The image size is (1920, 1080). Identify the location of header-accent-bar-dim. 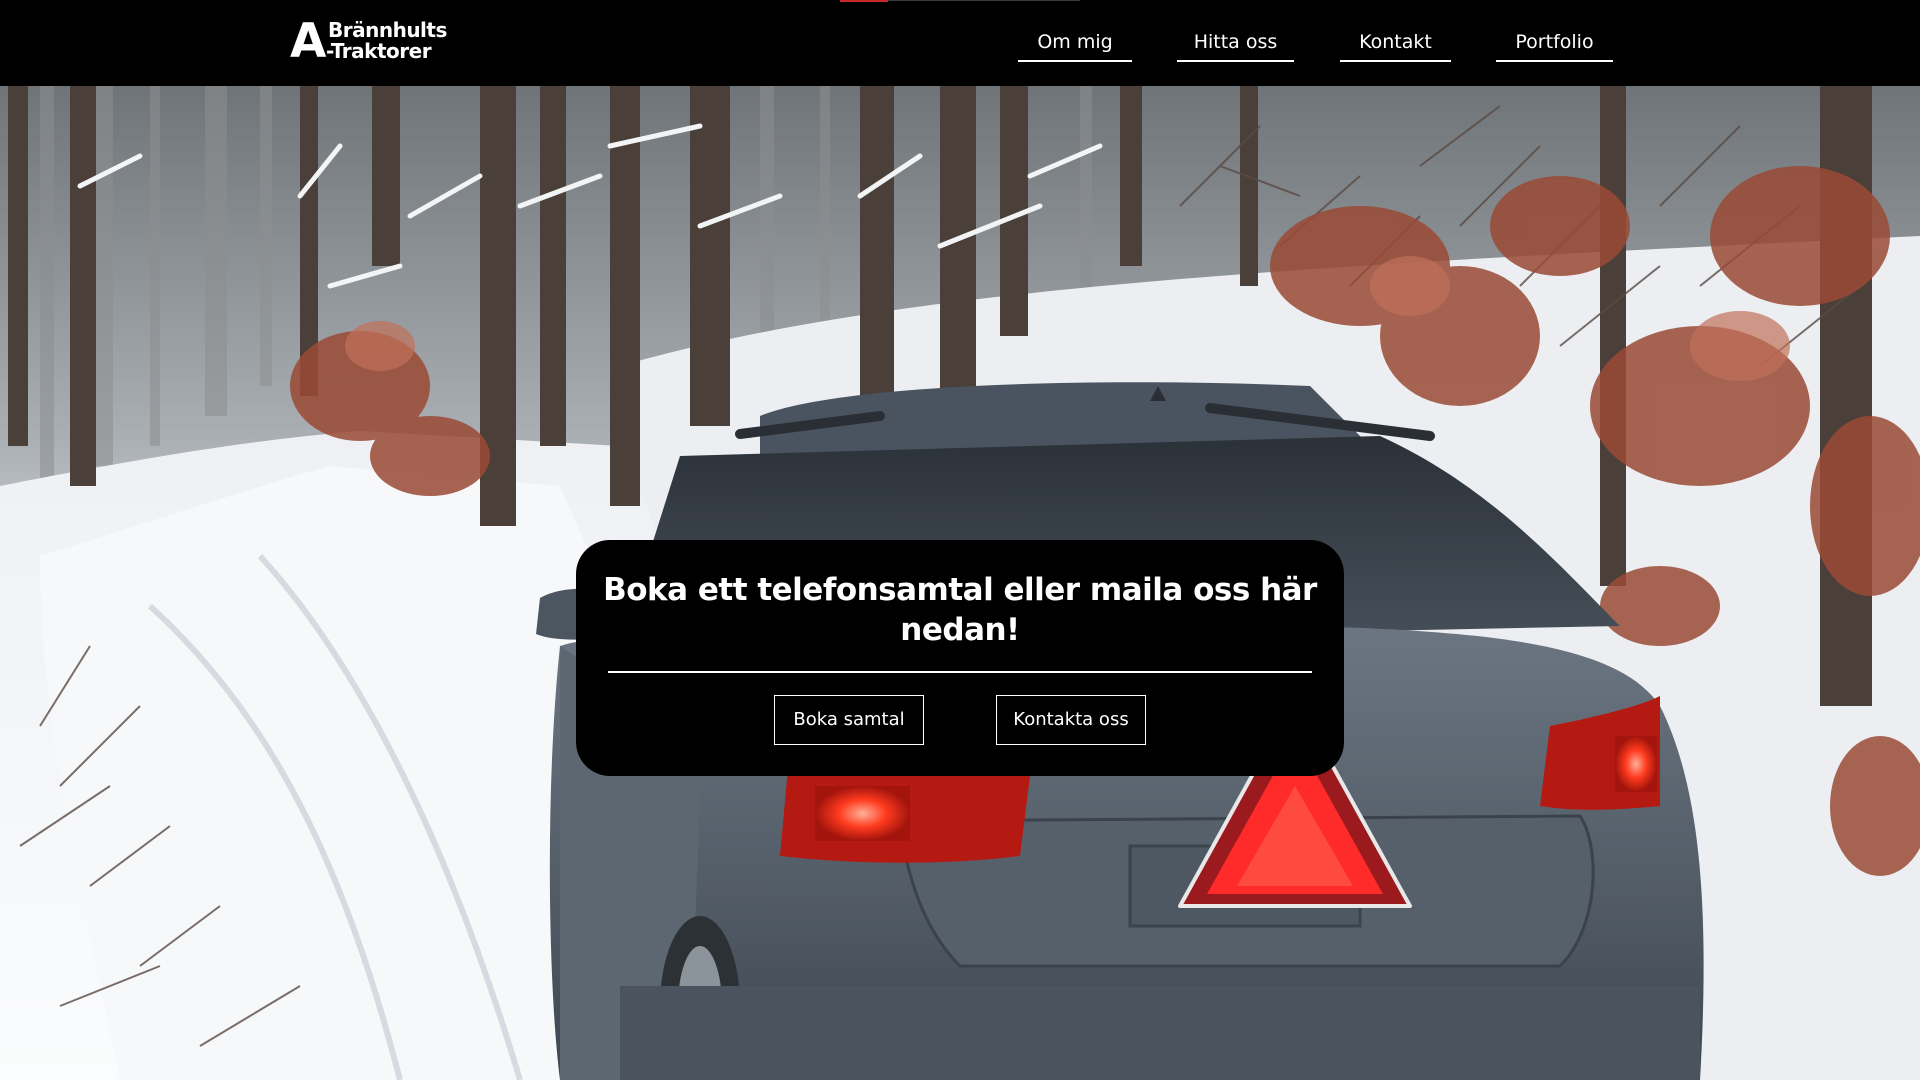
(984, 0).